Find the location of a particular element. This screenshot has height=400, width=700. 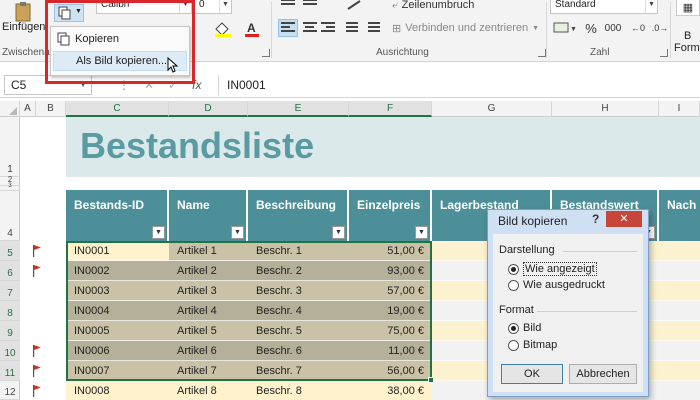

row-header-12: 12 is located at coordinates (10, 390).